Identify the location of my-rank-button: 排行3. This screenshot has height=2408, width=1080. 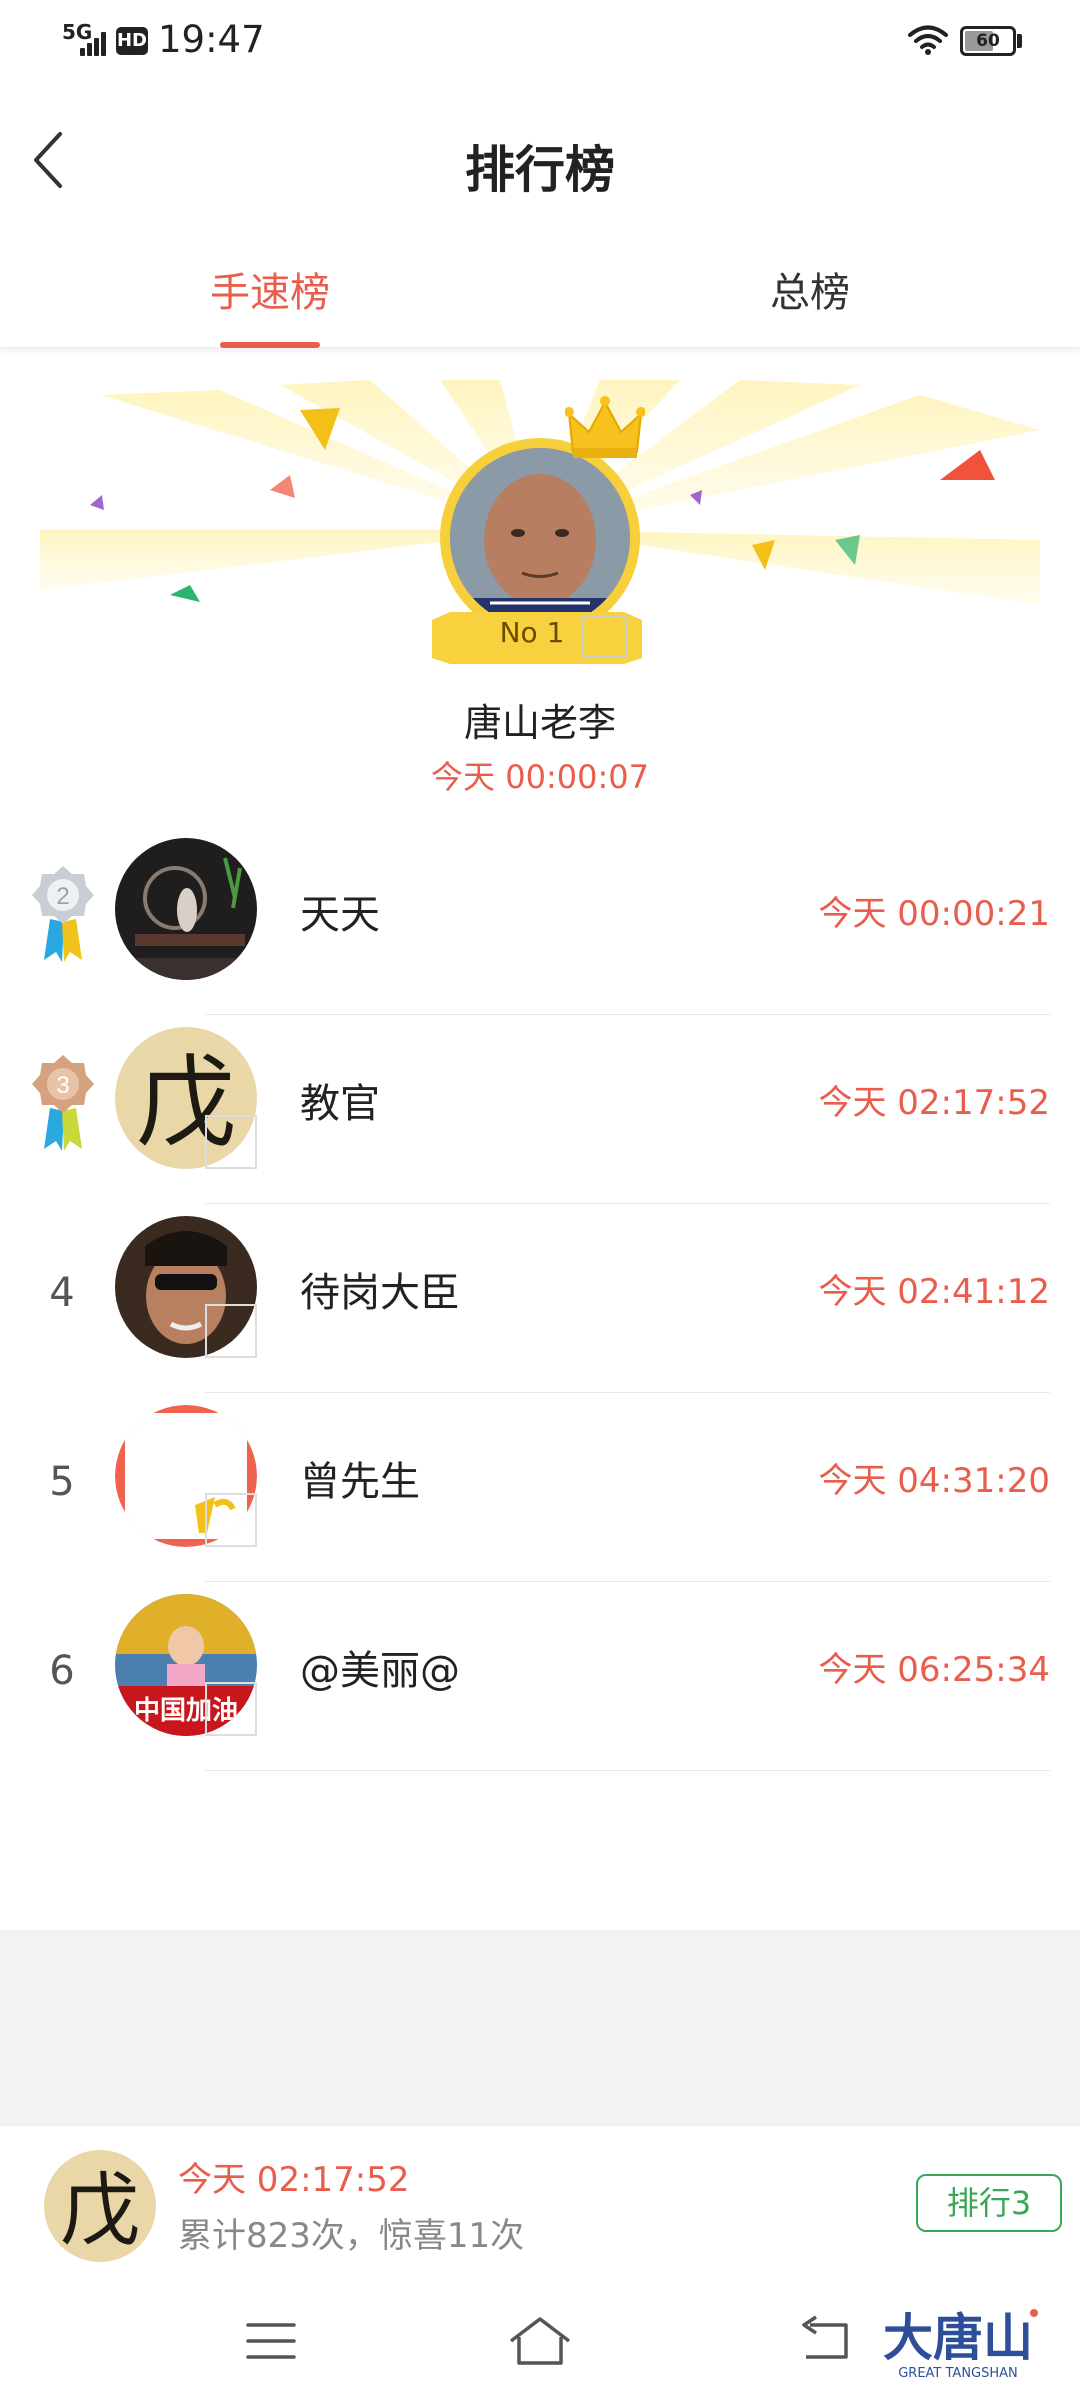
(989, 2203).